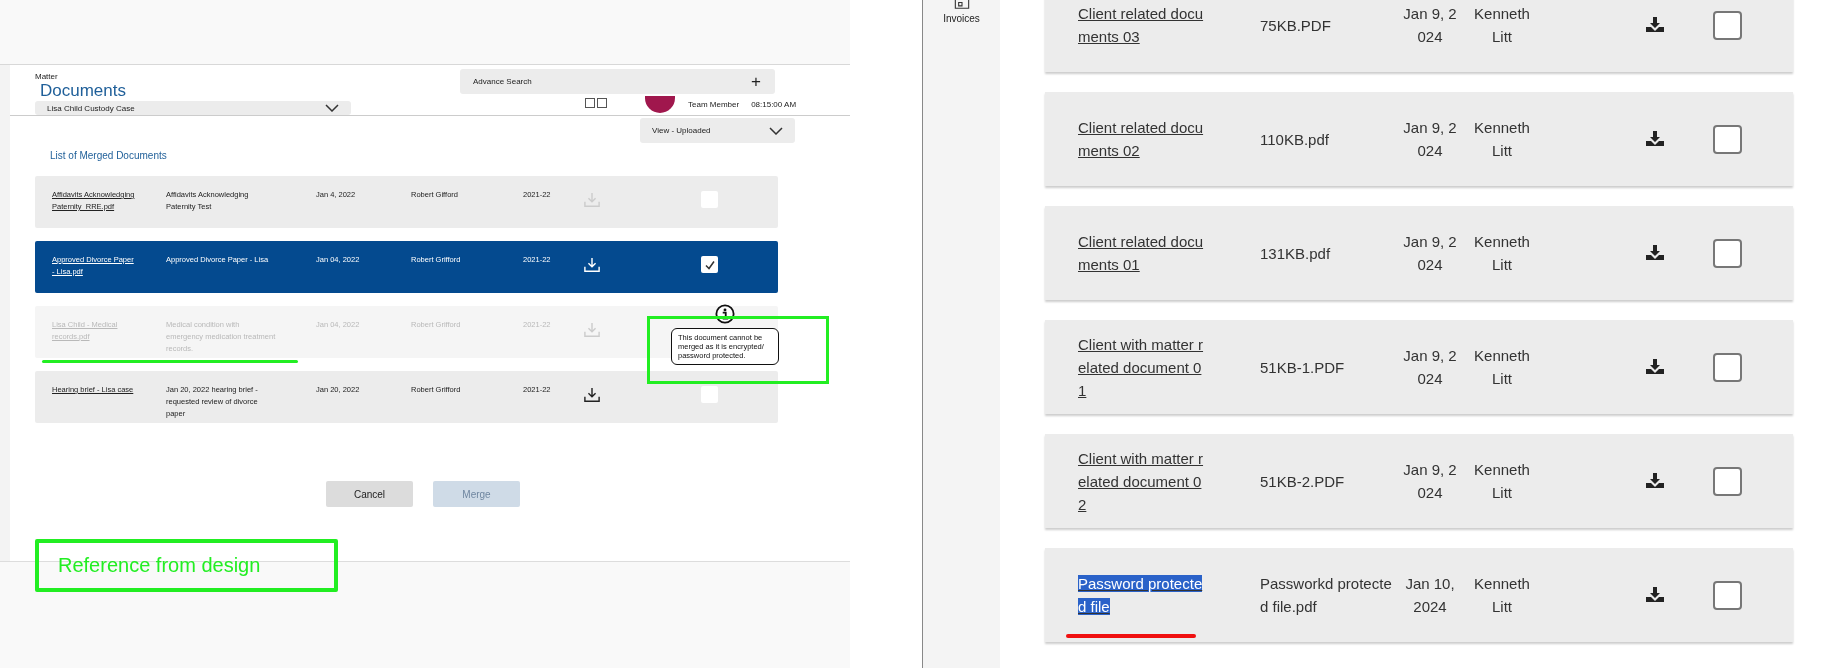 The width and height of the screenshot is (1847, 668). I want to click on add-symbol: +, so click(756, 81).